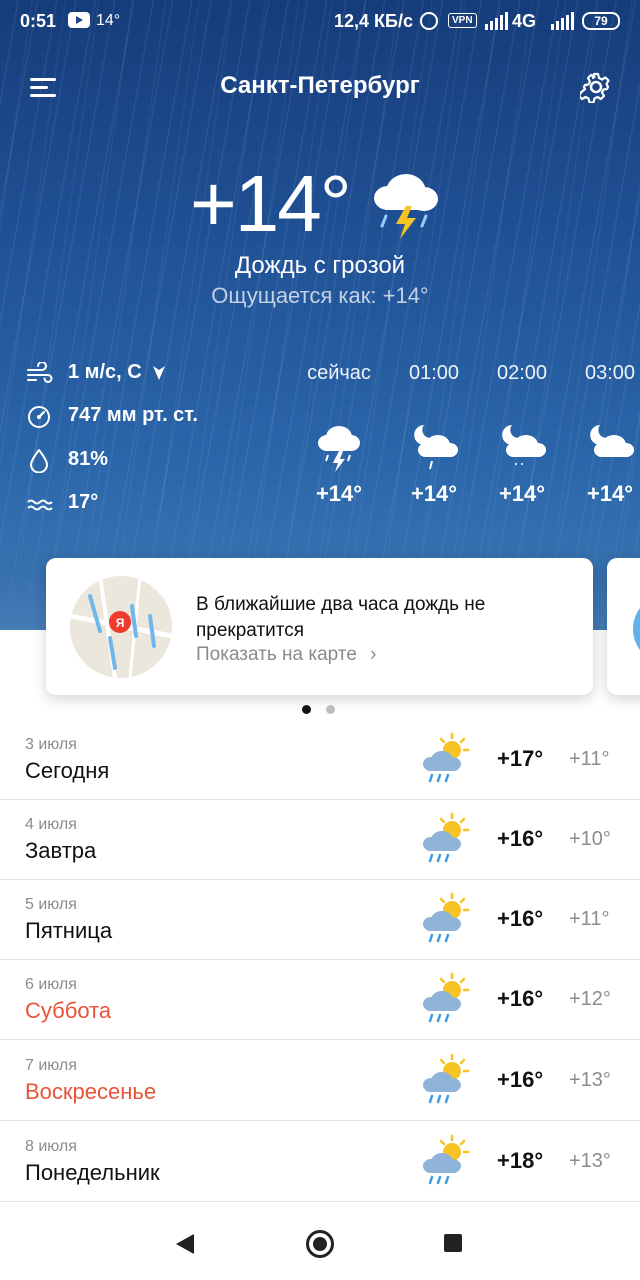 This screenshot has height=1280, width=640. Describe the element at coordinates (39, 461) in the screenshot. I see `humidity-drop-icon` at that location.